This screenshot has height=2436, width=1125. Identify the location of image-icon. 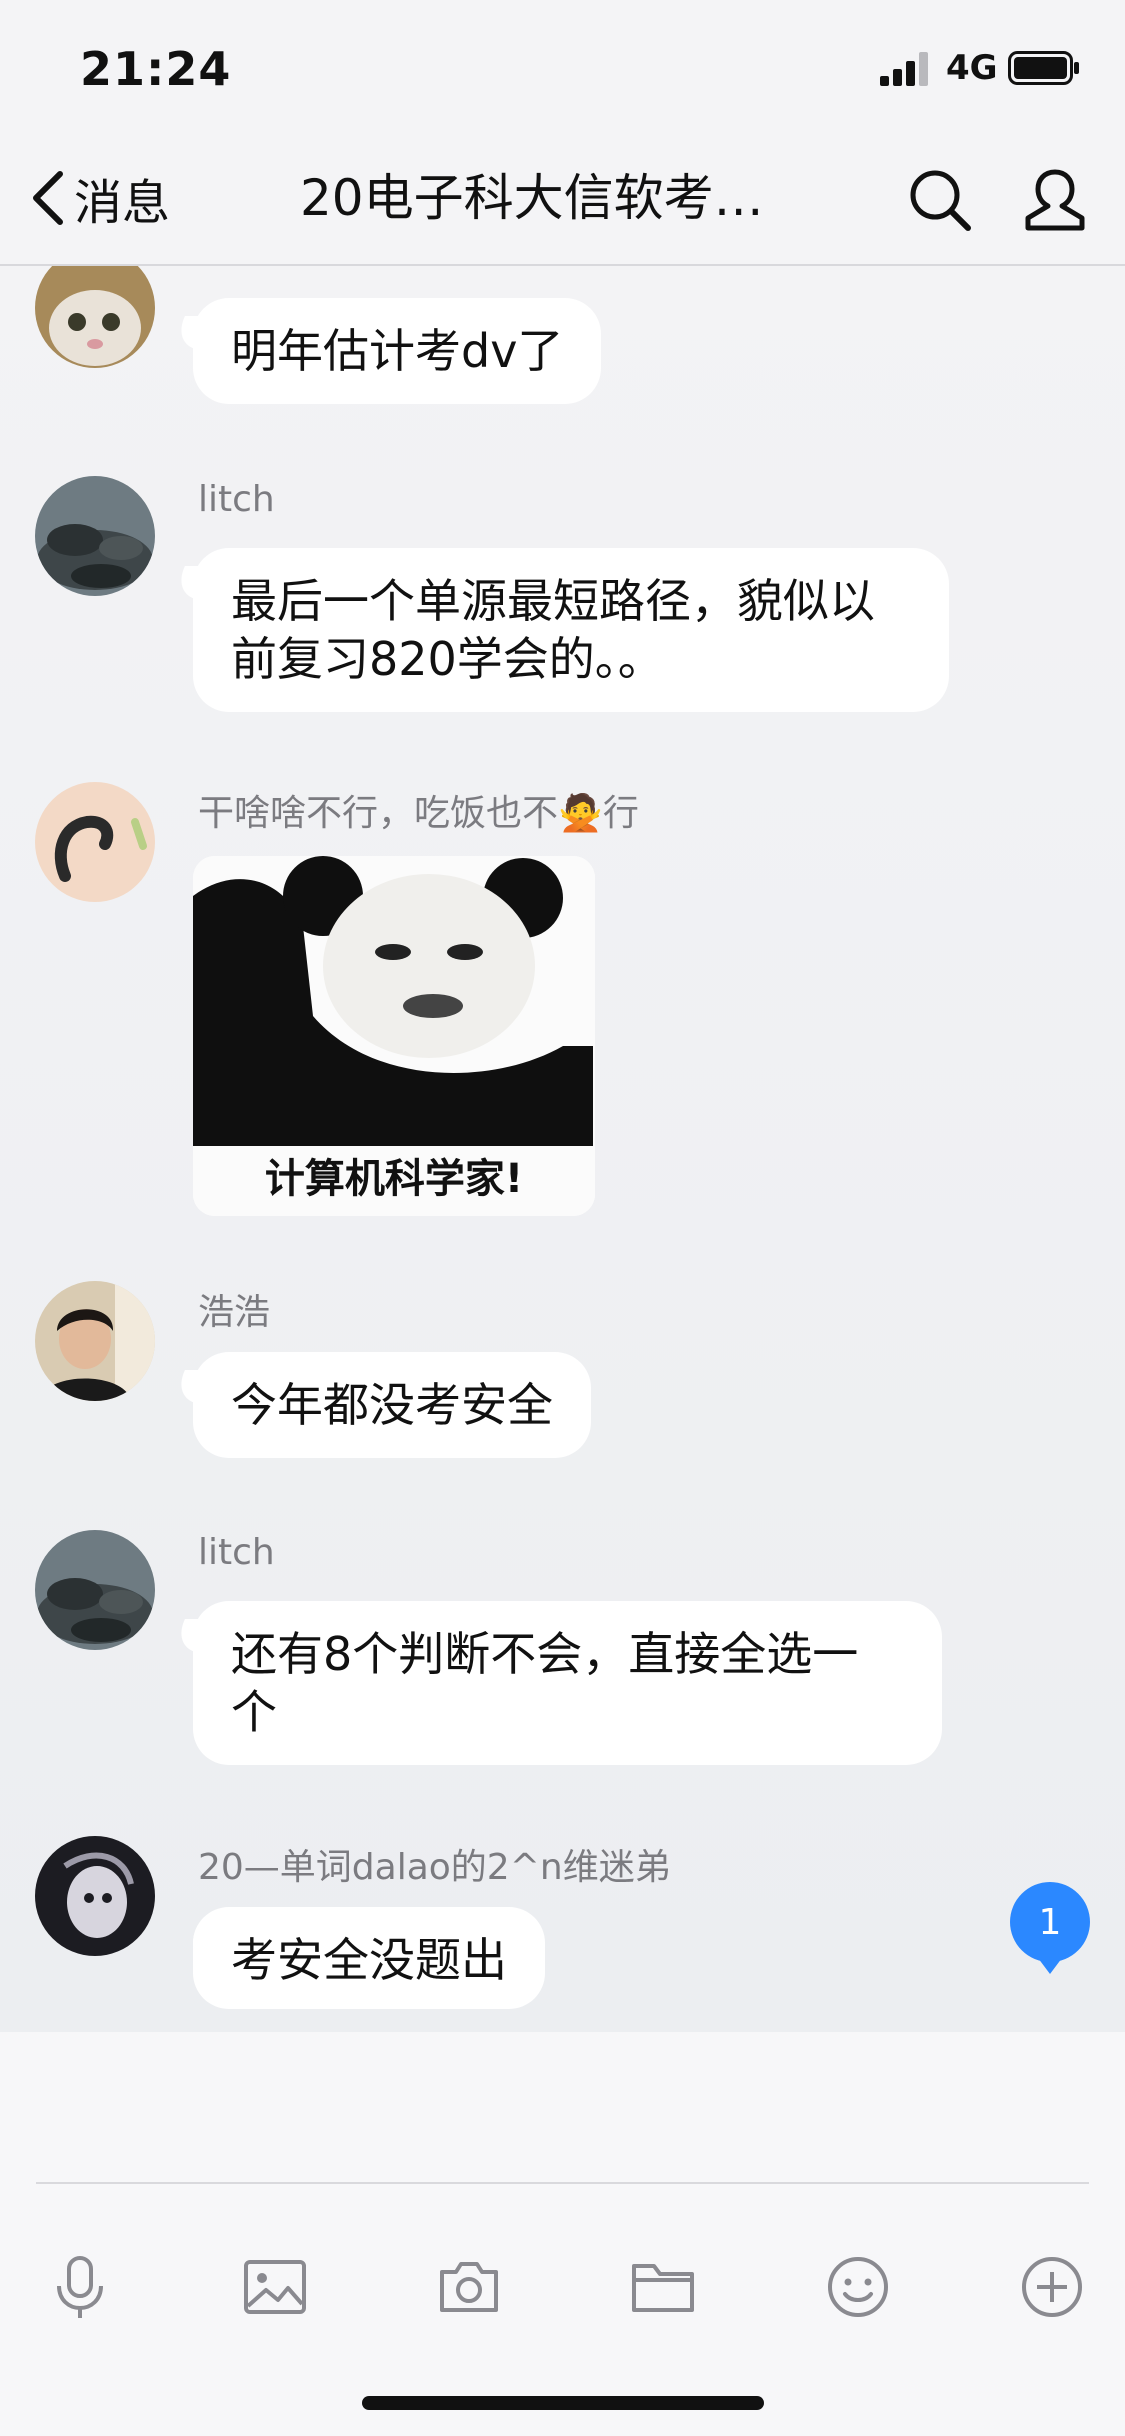
(275, 2287).